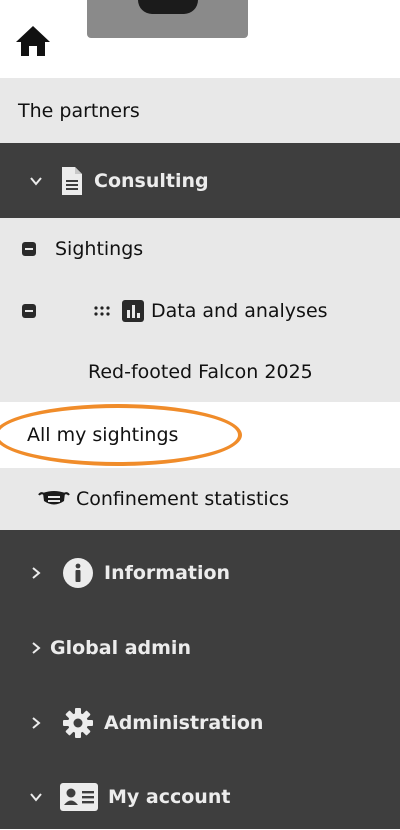 This screenshot has width=400, height=830. Describe the element at coordinates (200, 110) in the screenshot. I see `menu-item-partners: The partners` at that location.